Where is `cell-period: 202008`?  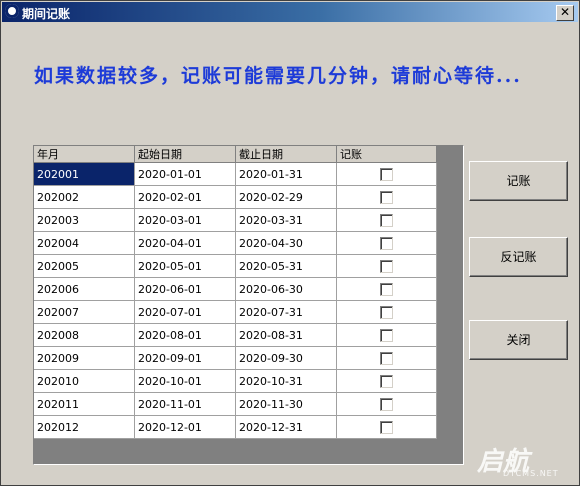 cell-period: 202008 is located at coordinates (84, 335).